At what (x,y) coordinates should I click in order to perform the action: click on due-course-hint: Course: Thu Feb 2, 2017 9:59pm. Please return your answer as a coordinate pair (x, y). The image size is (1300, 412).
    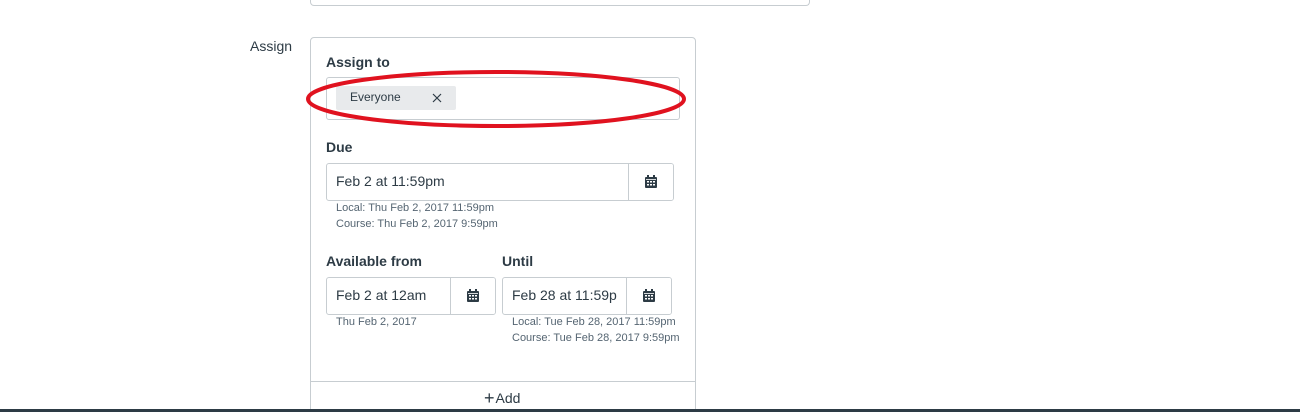
    Looking at the image, I should click on (417, 224).